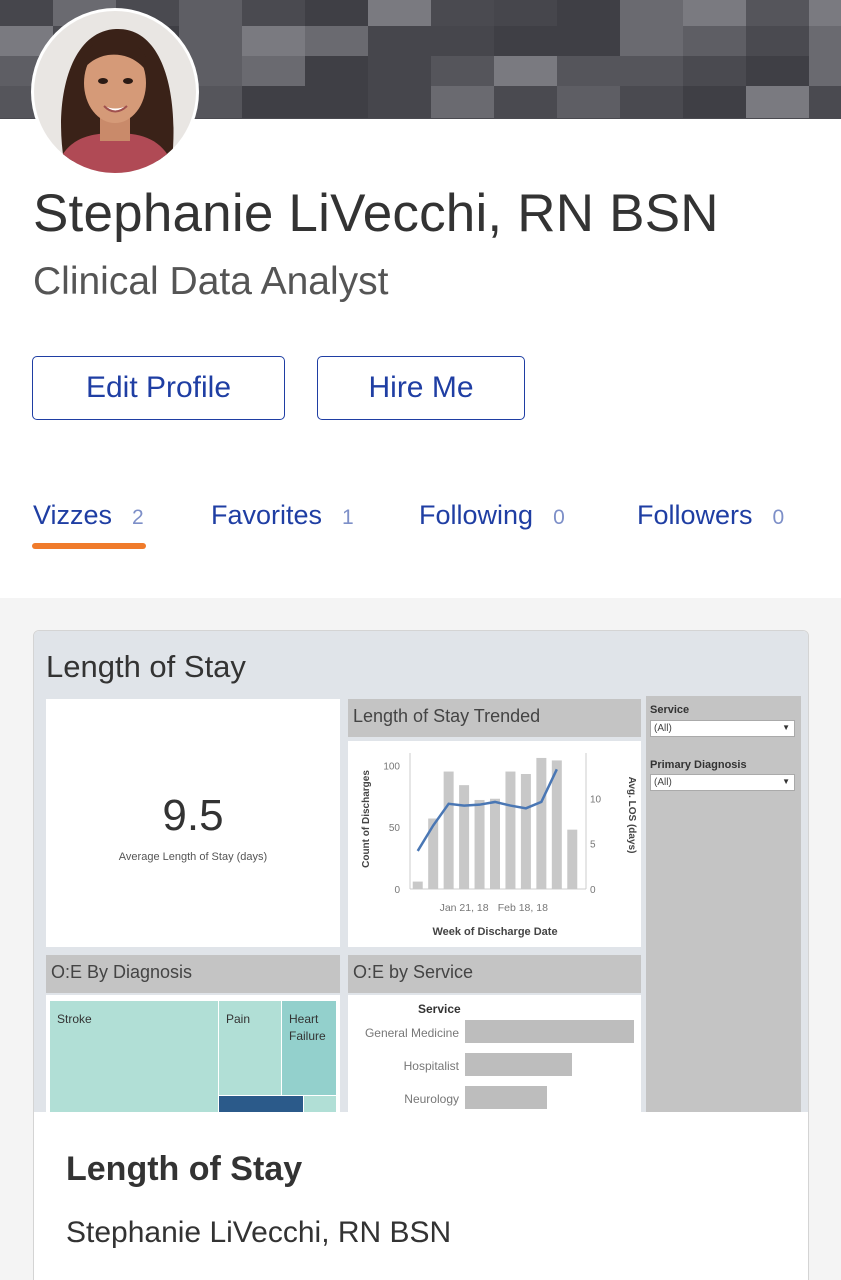 The image size is (841, 1280). Describe the element at coordinates (250, 1048) in the screenshot. I see `treemap-cell-pain: Pain` at that location.